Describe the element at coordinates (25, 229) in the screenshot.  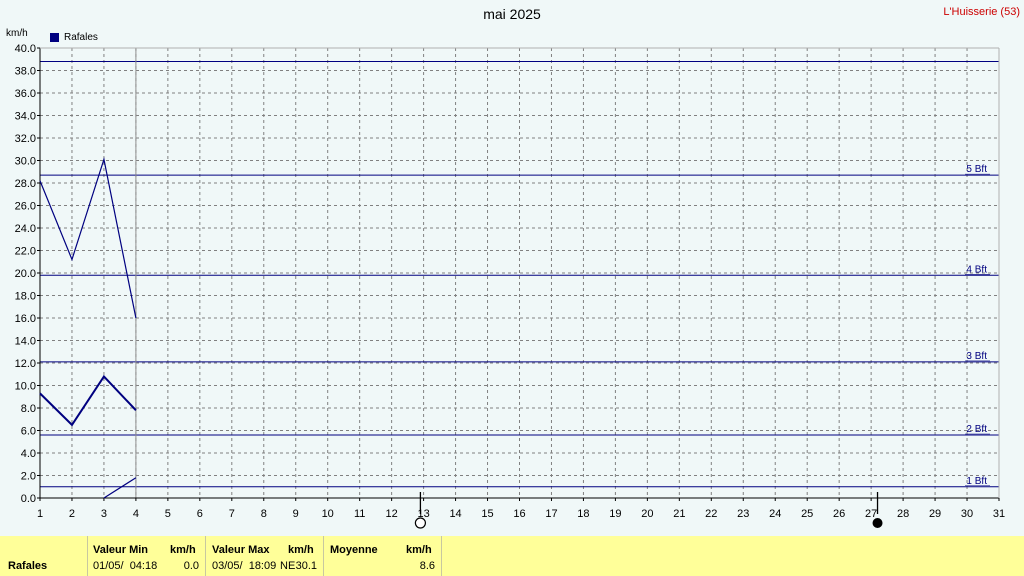
I see `y-tick-label: 24.0` at that location.